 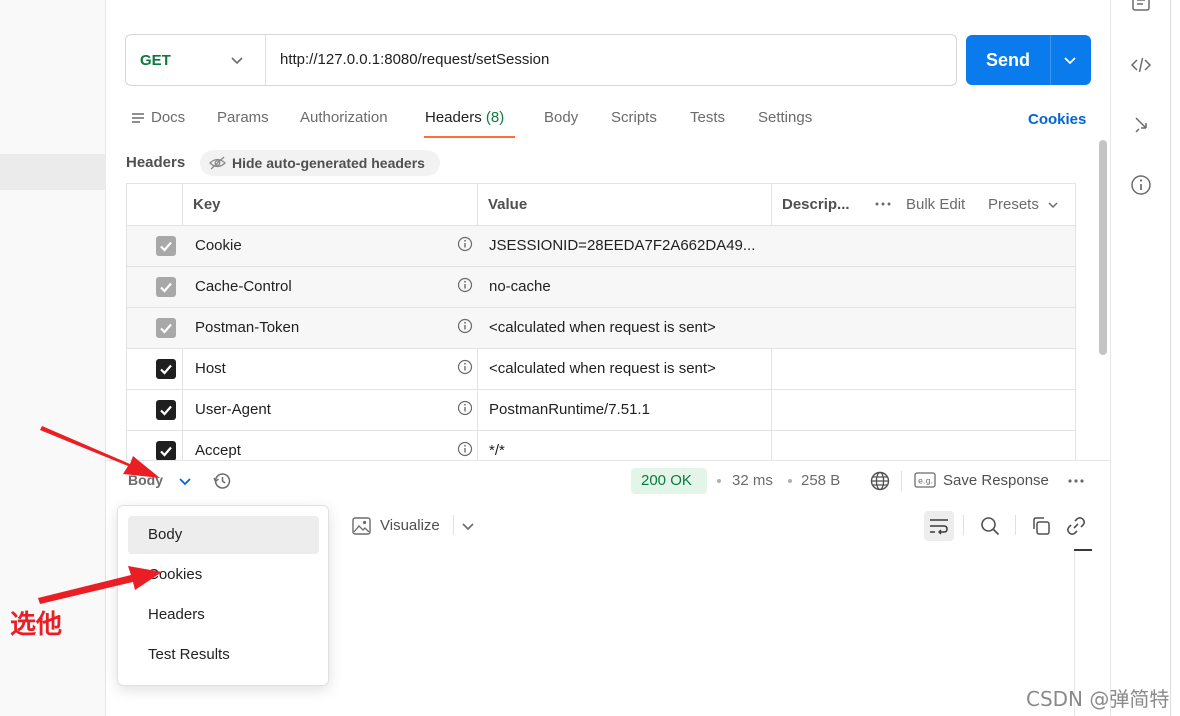 What do you see at coordinates (634, 117) in the screenshot?
I see `tab-scripts: Scripts` at bounding box center [634, 117].